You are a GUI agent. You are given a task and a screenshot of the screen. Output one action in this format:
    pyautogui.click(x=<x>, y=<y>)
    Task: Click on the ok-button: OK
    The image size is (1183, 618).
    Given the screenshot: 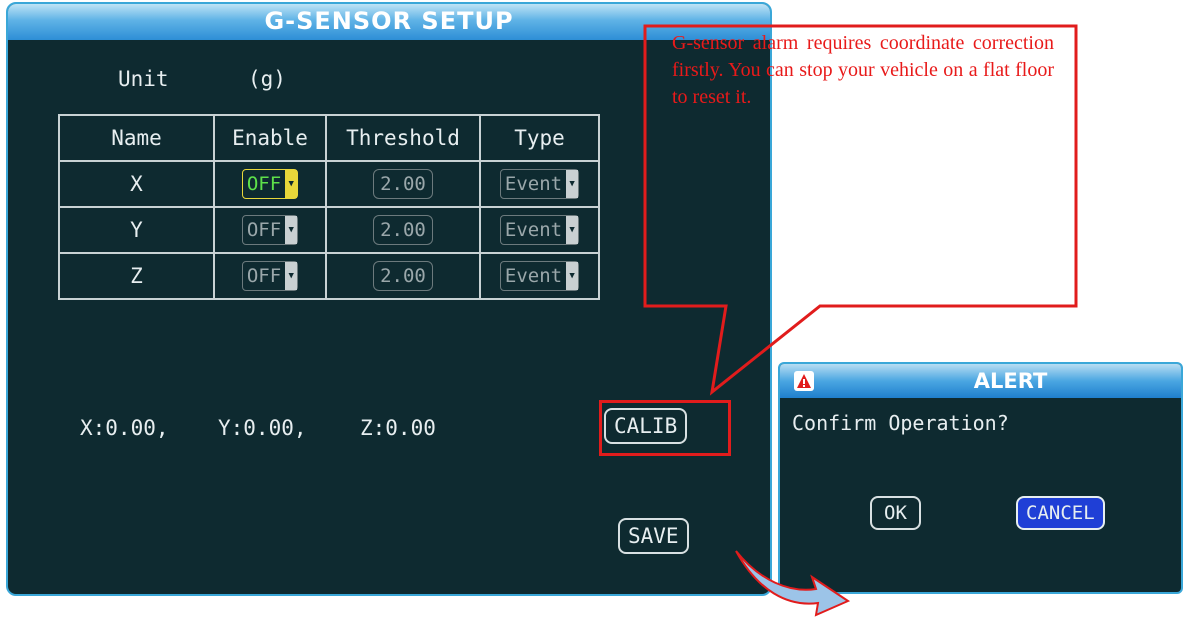 What is the action you would take?
    pyautogui.click(x=895, y=513)
    